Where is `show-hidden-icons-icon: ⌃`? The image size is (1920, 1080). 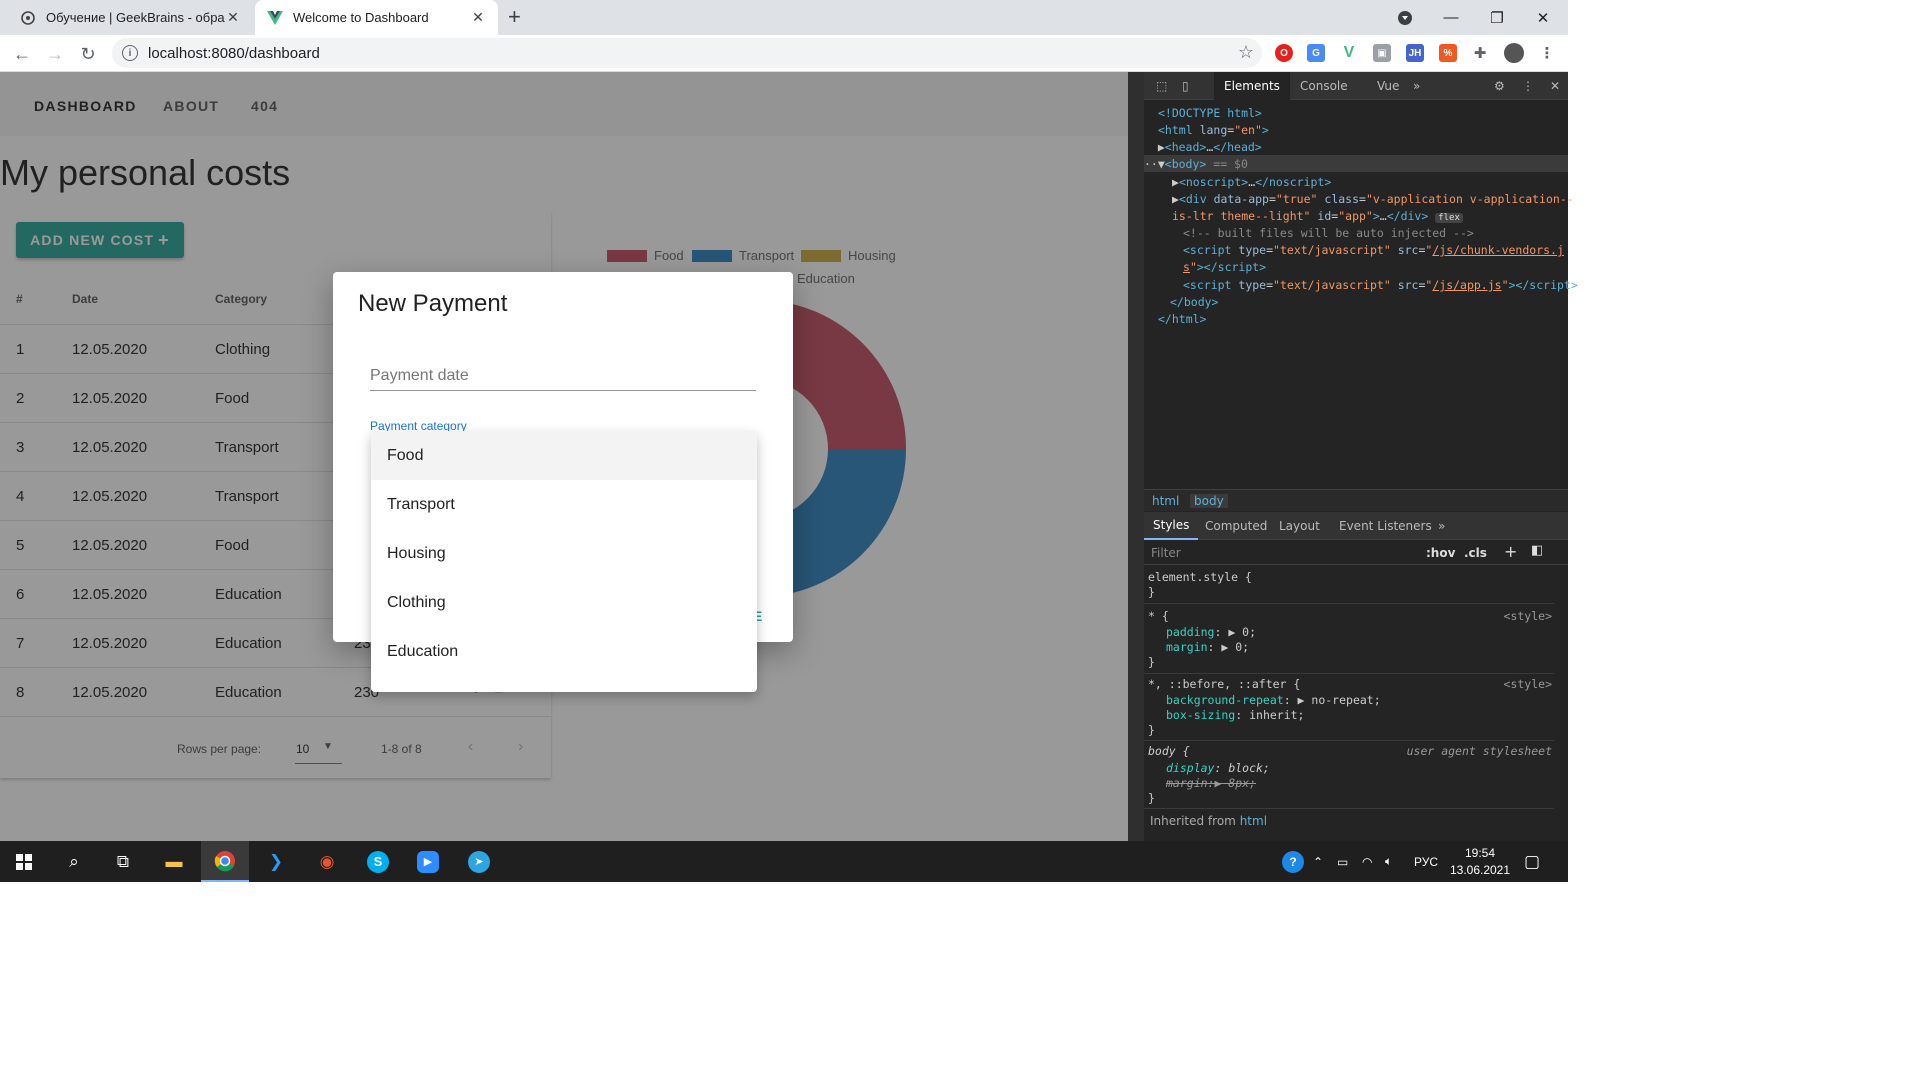 show-hidden-icons-icon: ⌃ is located at coordinates (1318, 861).